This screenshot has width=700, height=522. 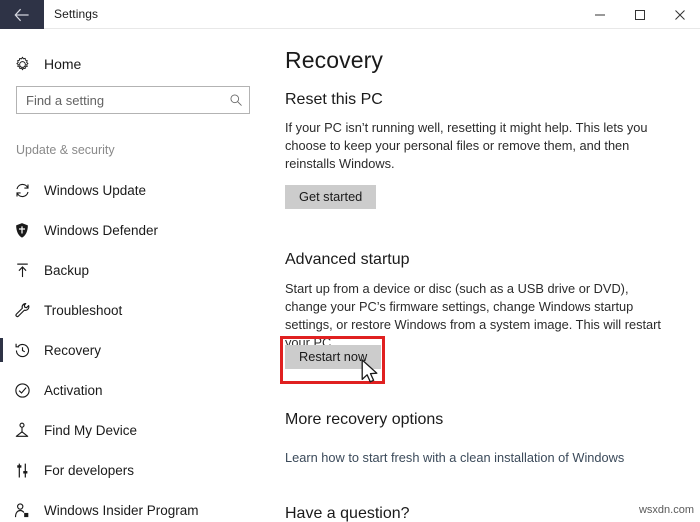 I want to click on check-circle-icon, so click(x=22, y=390).